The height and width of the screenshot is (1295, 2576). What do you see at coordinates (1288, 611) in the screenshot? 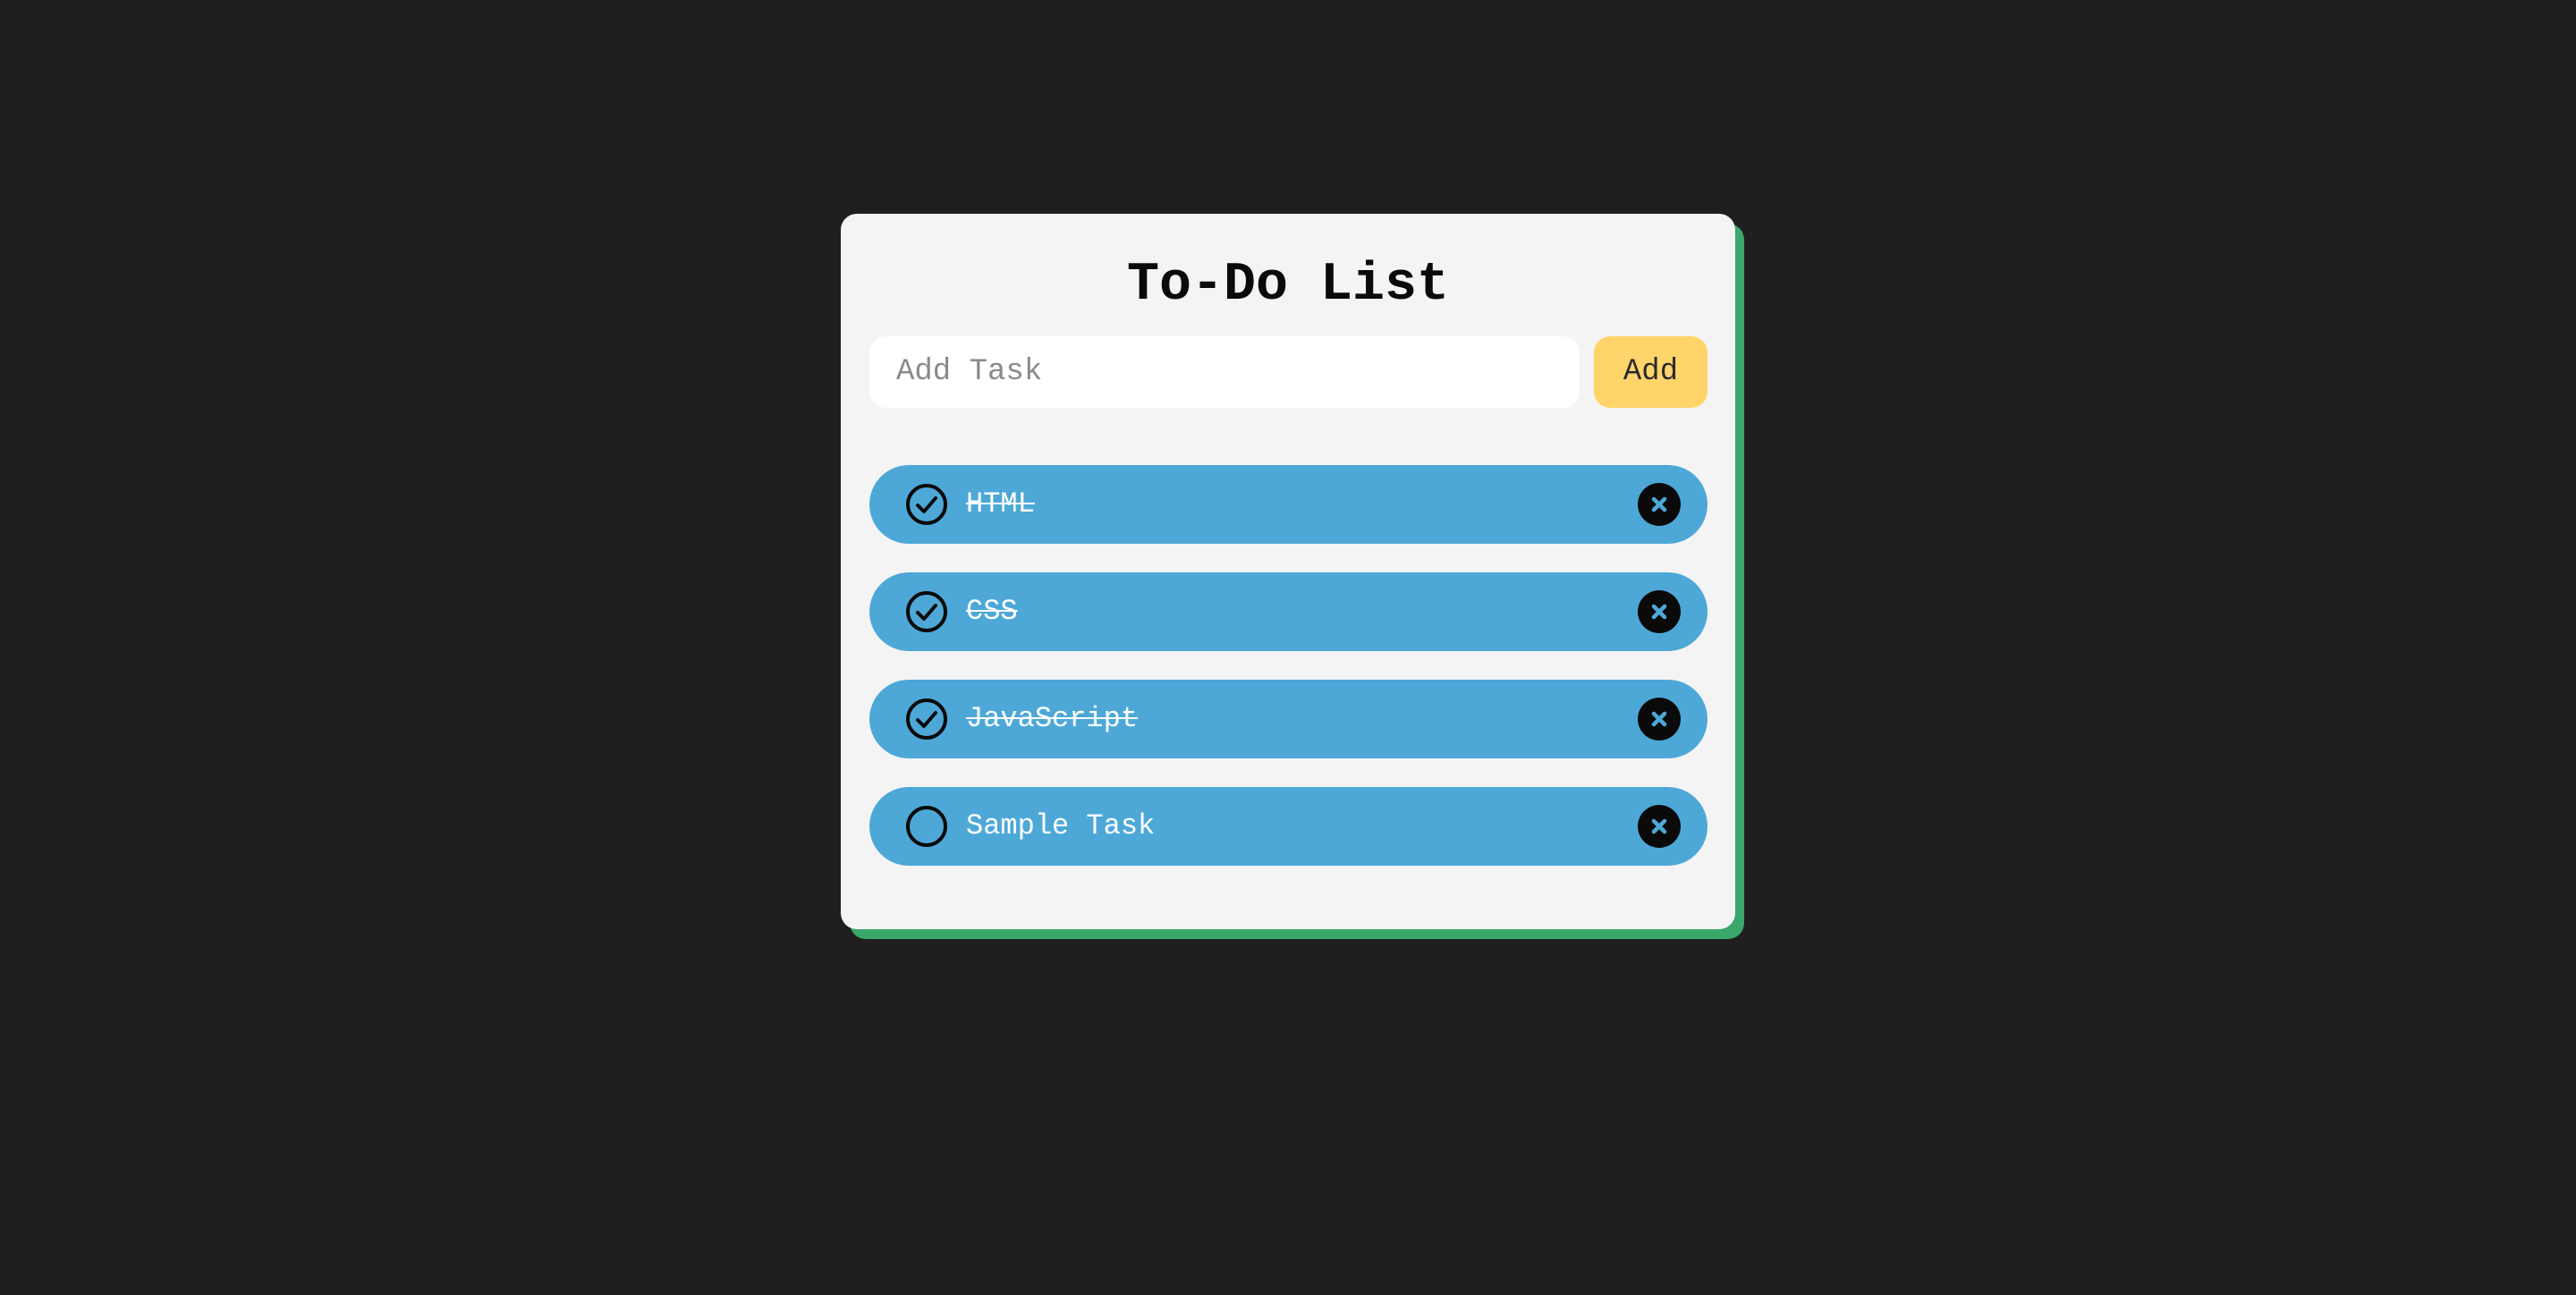
I see `task-item: CSS` at bounding box center [1288, 611].